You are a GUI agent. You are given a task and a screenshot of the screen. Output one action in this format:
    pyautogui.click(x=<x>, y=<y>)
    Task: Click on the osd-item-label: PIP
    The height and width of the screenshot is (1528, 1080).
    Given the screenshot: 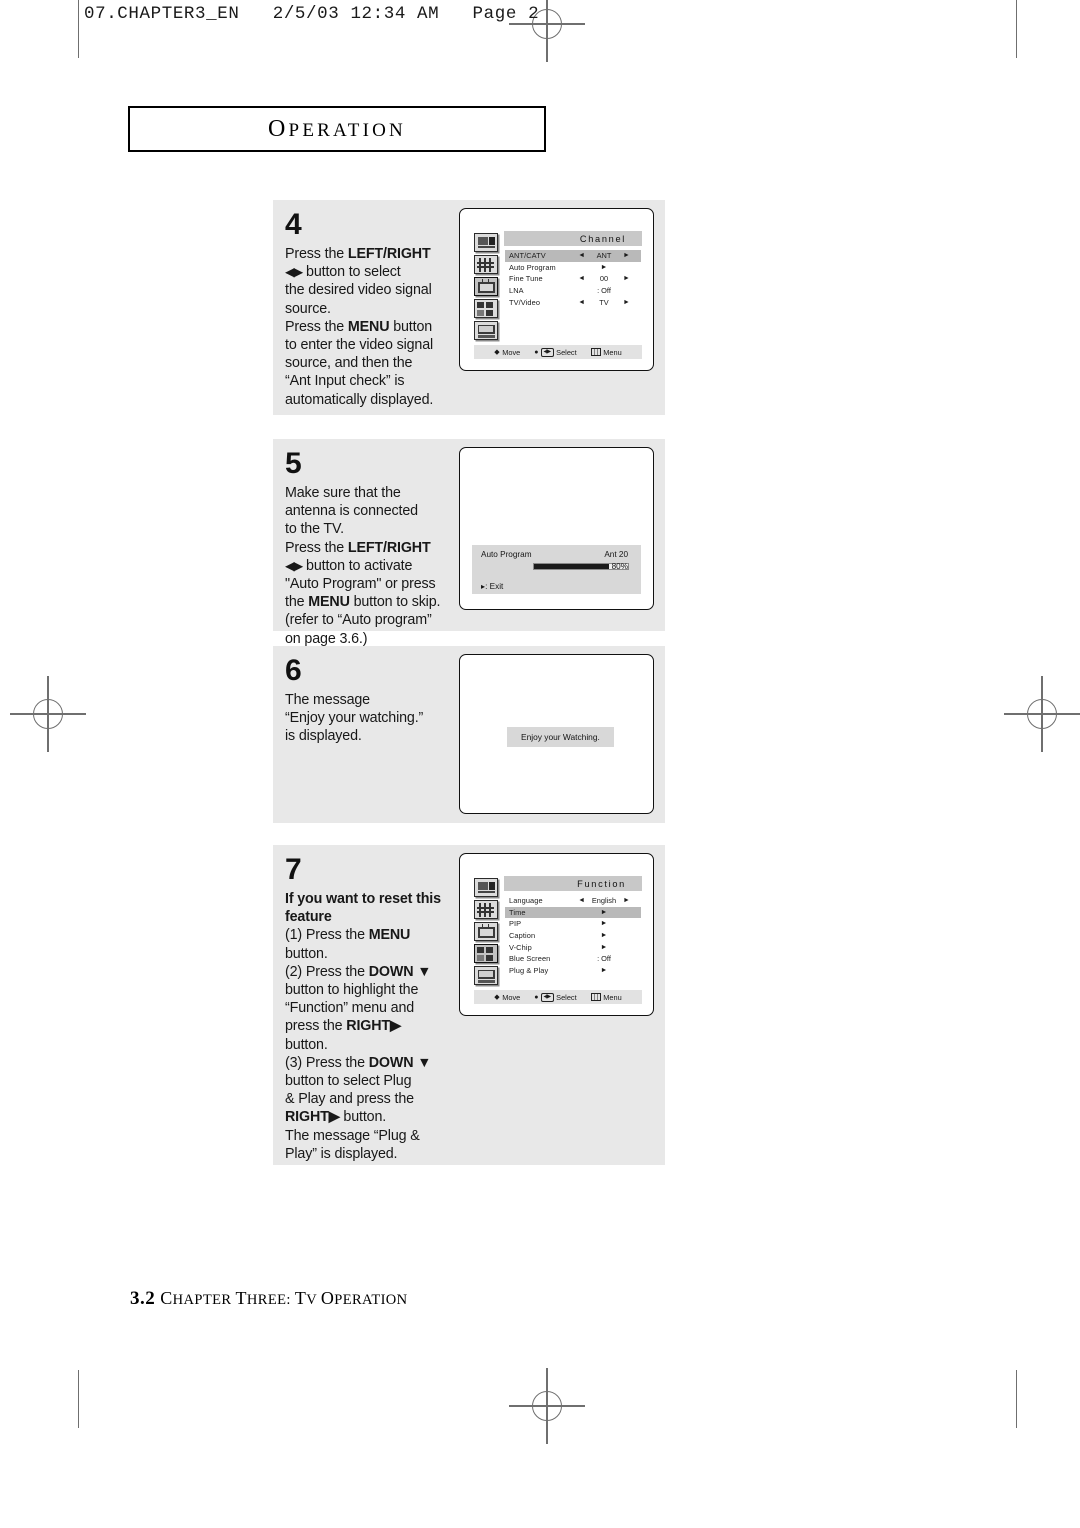 What is the action you would take?
    pyautogui.click(x=515, y=924)
    